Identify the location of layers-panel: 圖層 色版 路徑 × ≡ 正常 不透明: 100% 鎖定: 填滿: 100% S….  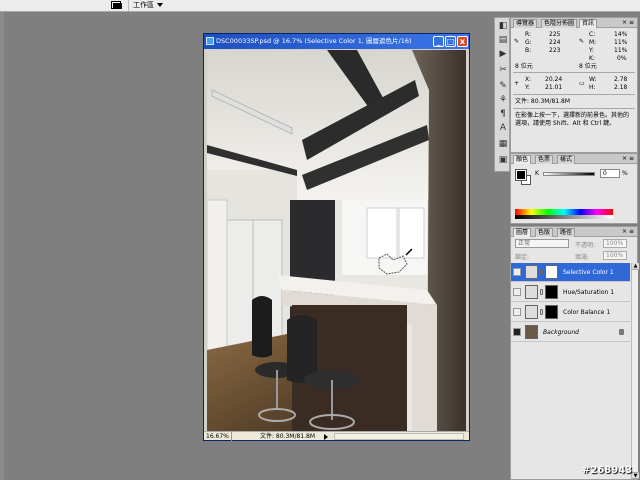
(574, 353).